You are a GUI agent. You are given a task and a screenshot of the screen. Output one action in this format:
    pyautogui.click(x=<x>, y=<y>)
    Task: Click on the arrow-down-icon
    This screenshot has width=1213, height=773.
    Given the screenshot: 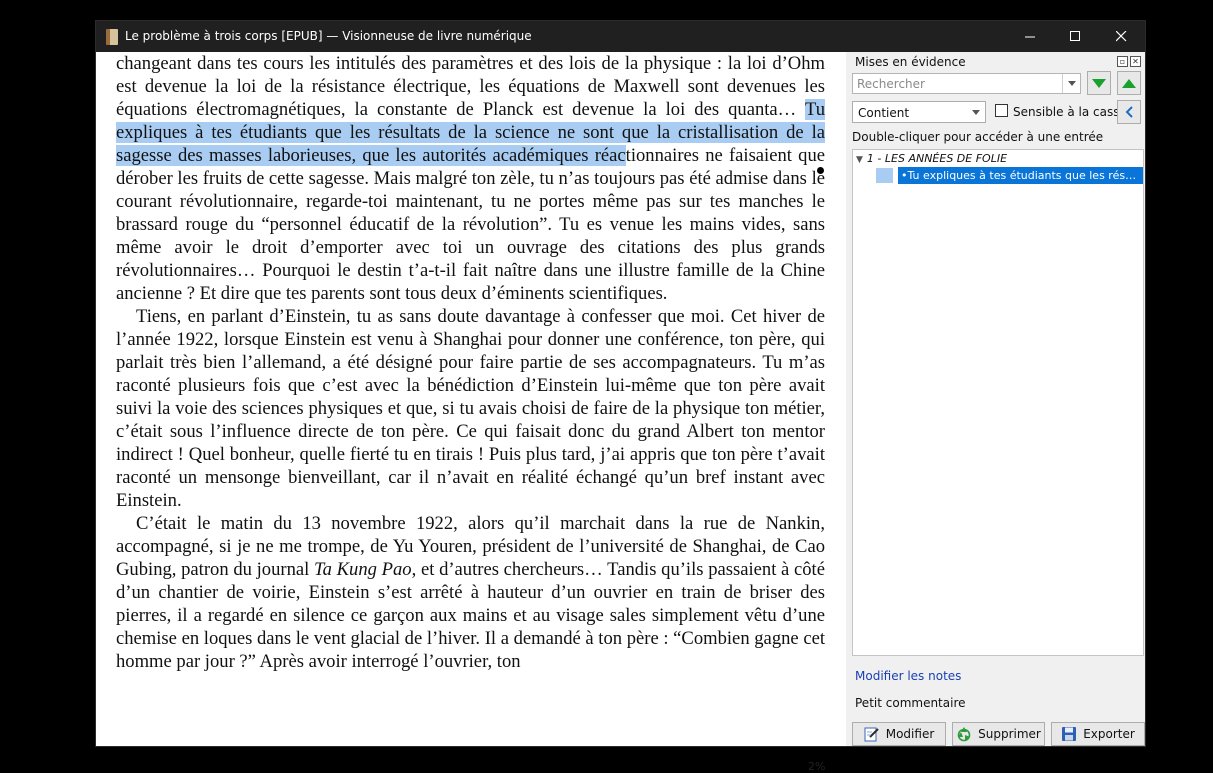 What is the action you would take?
    pyautogui.click(x=1099, y=83)
    